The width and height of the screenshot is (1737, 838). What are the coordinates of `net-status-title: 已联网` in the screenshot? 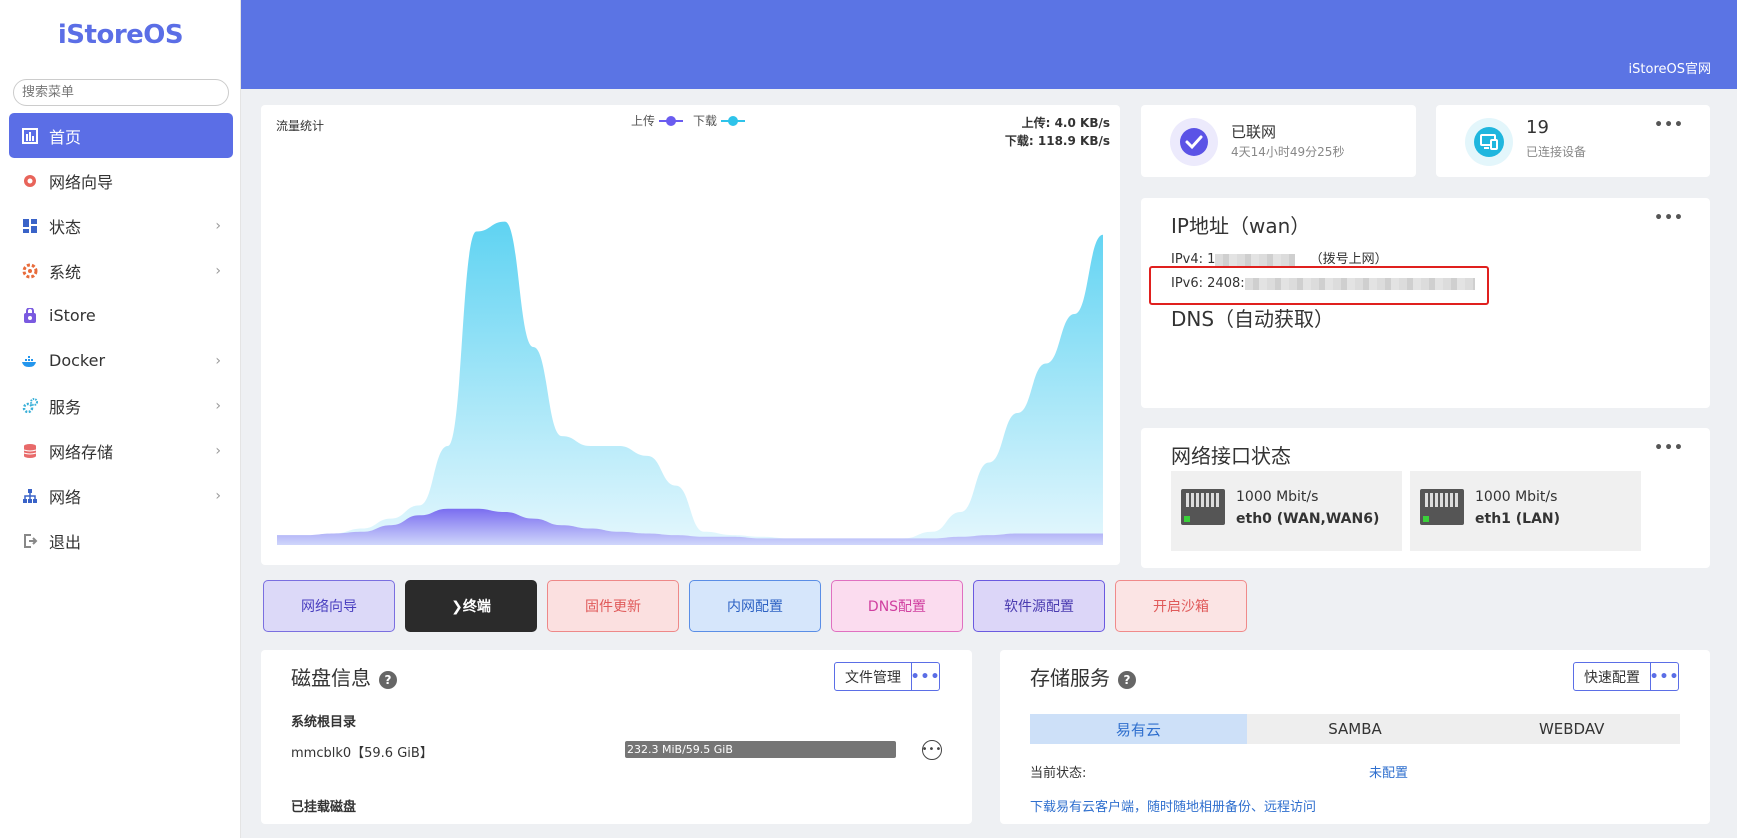 It's located at (1254, 132).